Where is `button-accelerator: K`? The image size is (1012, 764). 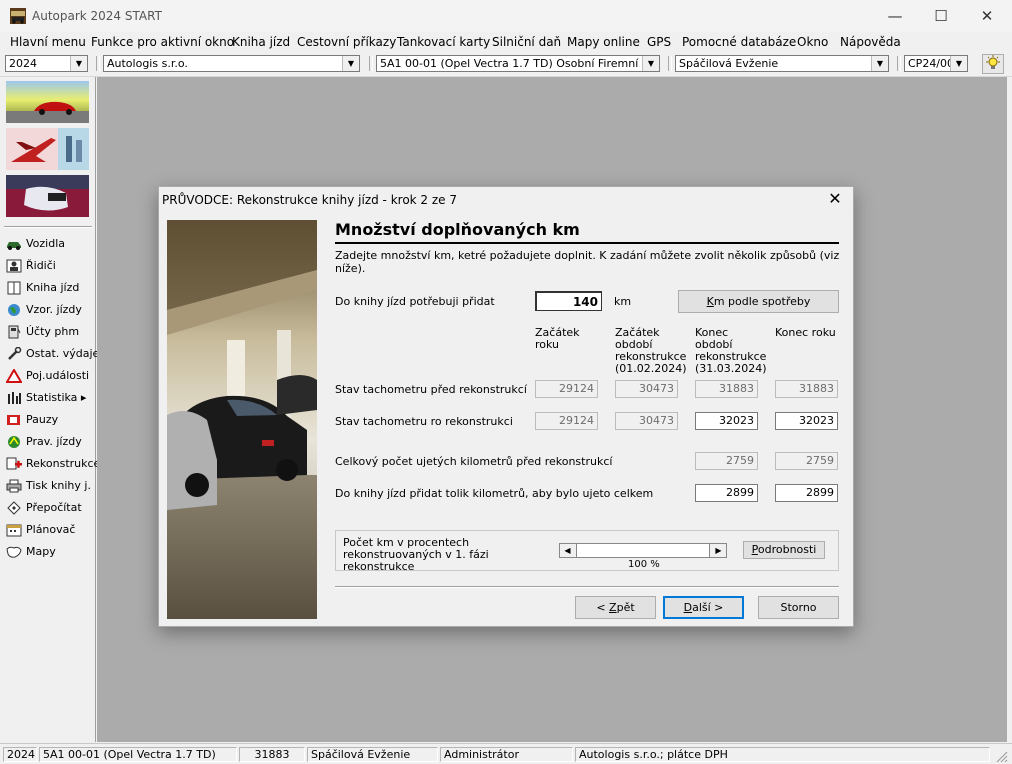 button-accelerator: K is located at coordinates (710, 301).